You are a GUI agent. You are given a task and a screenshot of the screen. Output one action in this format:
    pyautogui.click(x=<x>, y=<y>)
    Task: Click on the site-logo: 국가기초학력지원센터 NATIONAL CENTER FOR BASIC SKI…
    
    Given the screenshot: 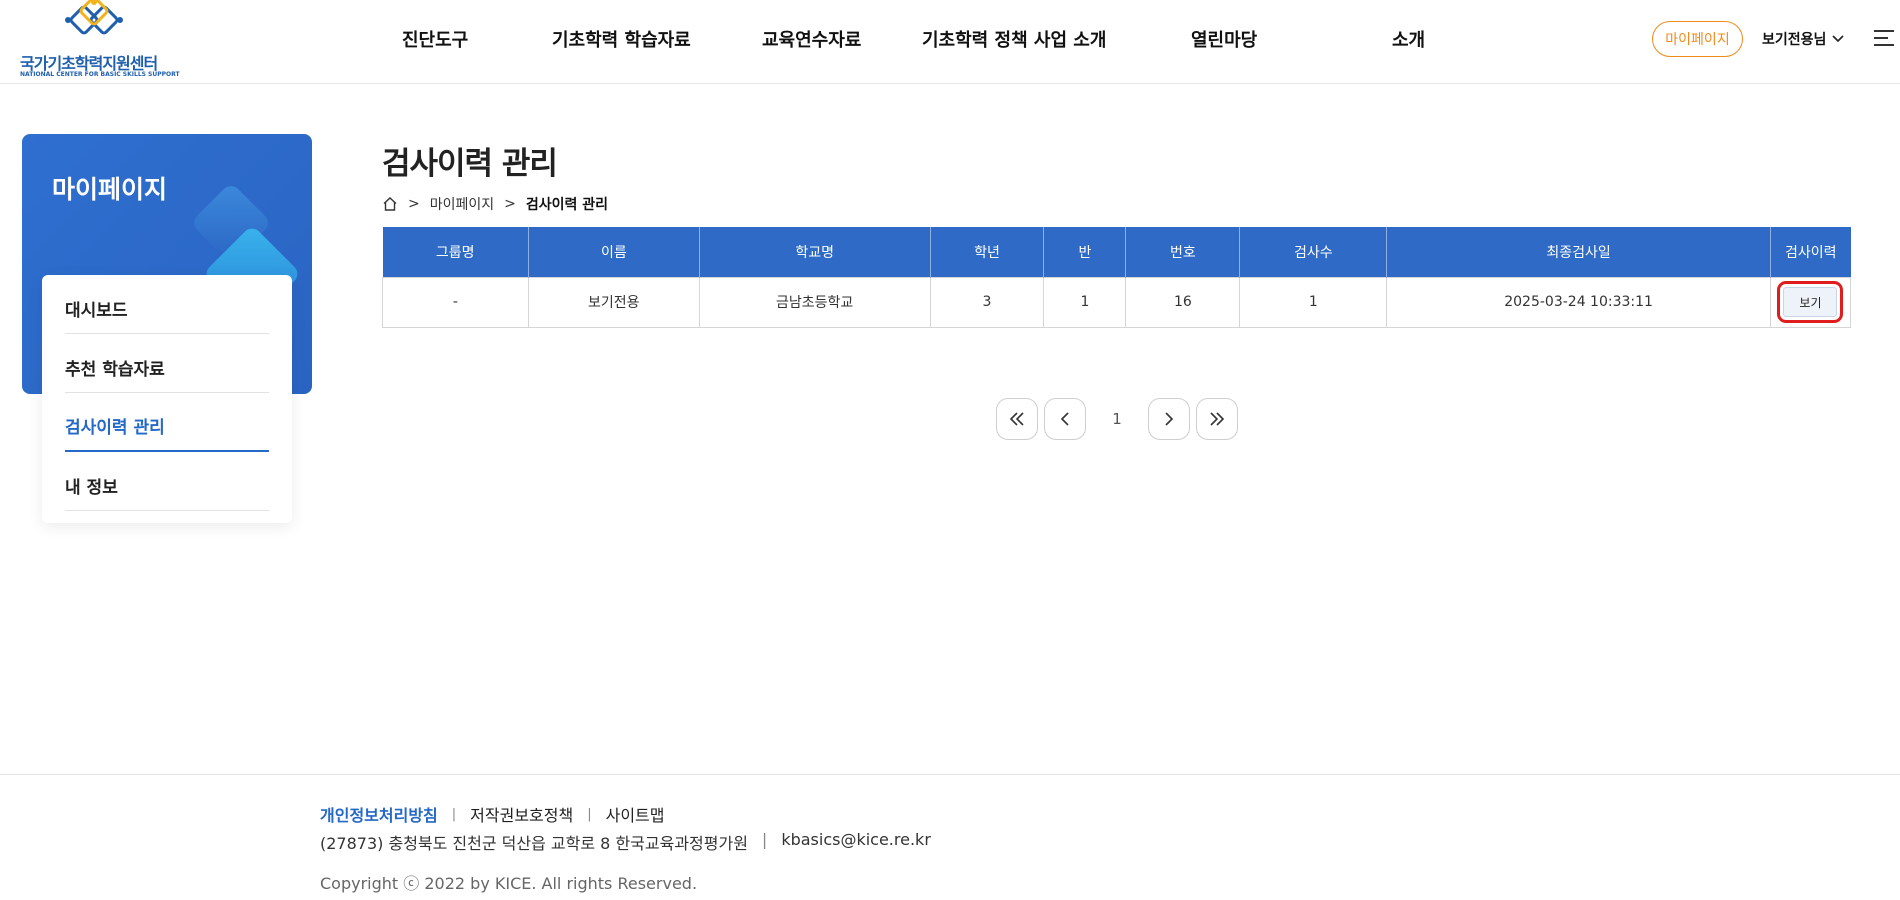 What is the action you would take?
    pyautogui.click(x=100, y=40)
    